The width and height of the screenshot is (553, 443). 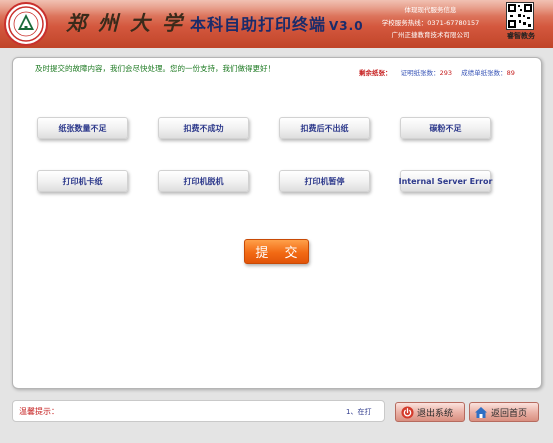 I want to click on home-label: 返回首页, so click(x=509, y=413).